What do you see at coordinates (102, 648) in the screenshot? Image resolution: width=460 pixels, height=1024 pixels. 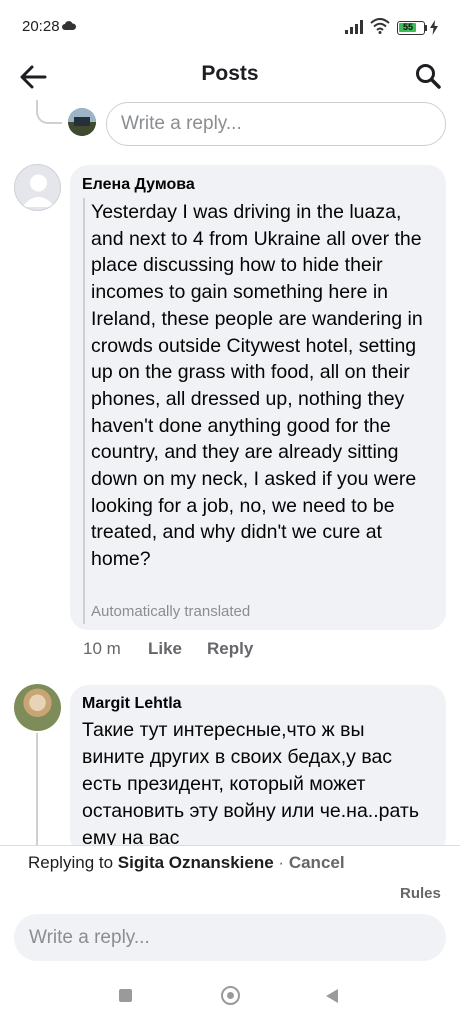 I see `comment-time: 10 m` at bounding box center [102, 648].